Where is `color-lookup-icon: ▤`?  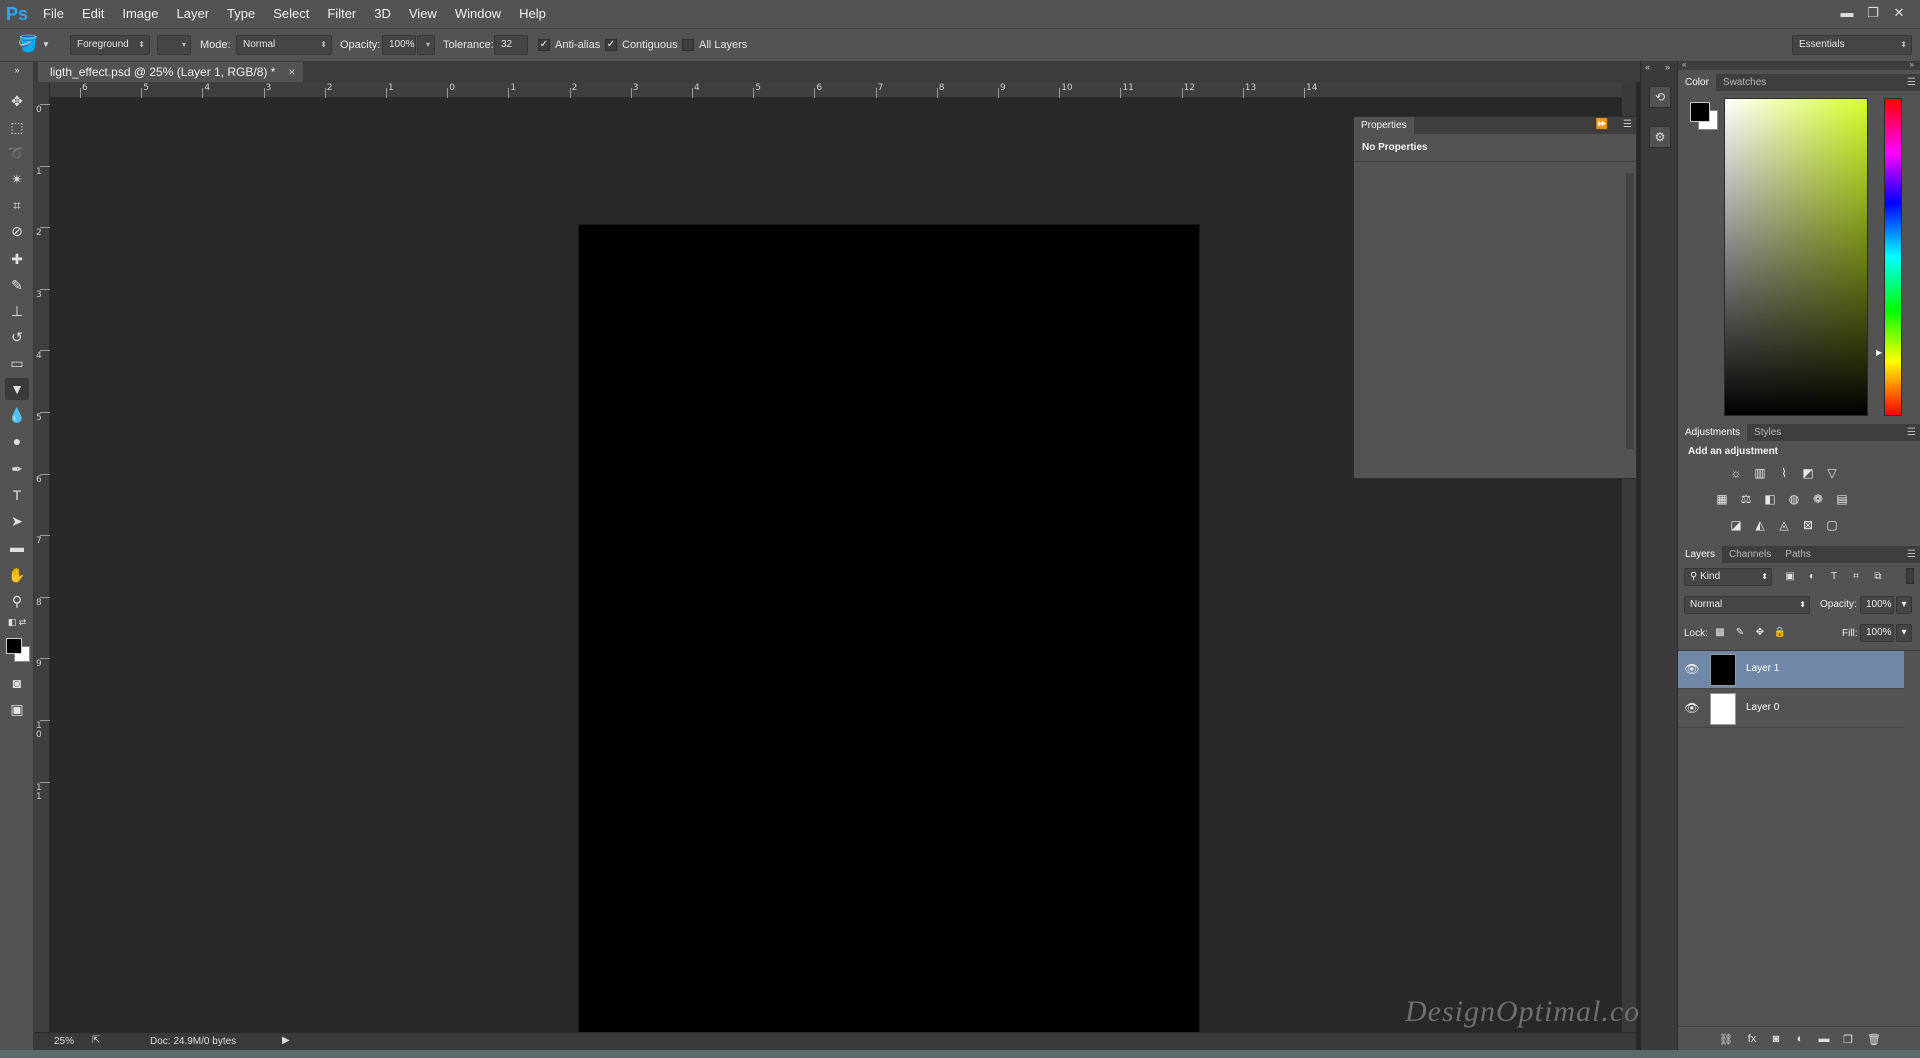 color-lookup-icon: ▤ is located at coordinates (1842, 499).